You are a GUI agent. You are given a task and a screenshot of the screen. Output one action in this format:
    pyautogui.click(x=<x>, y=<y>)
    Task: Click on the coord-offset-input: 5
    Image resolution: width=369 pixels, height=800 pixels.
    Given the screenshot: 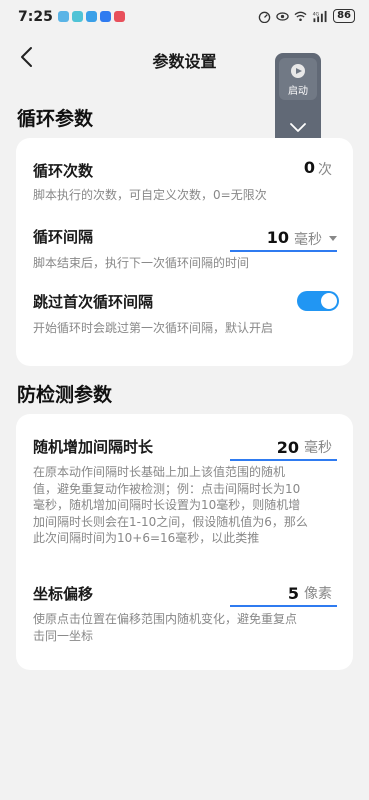 What is the action you would take?
    pyautogui.click(x=293, y=593)
    